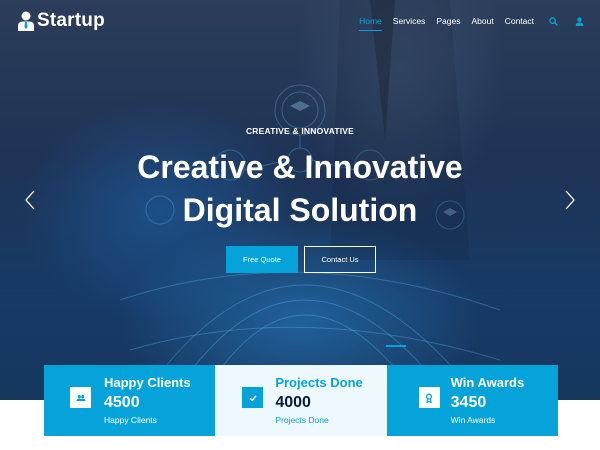 This screenshot has width=600, height=450. Describe the element at coordinates (302, 420) in the screenshot. I see `stat-label: Projects Done` at that location.